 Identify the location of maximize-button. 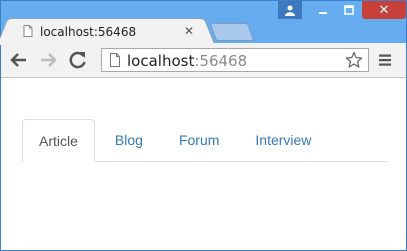
(349, 10).